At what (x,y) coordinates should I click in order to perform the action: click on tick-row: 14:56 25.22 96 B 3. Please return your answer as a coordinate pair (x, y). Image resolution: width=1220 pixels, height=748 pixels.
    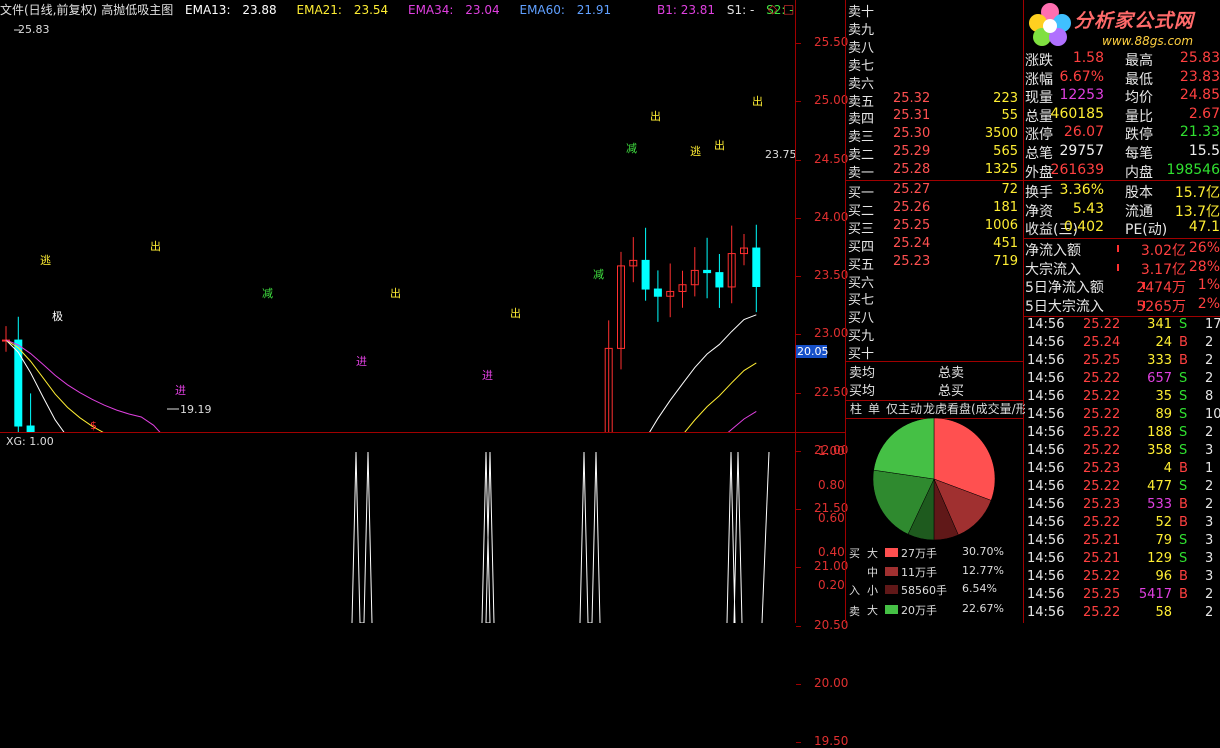
    Looking at the image, I should click on (1122, 577).